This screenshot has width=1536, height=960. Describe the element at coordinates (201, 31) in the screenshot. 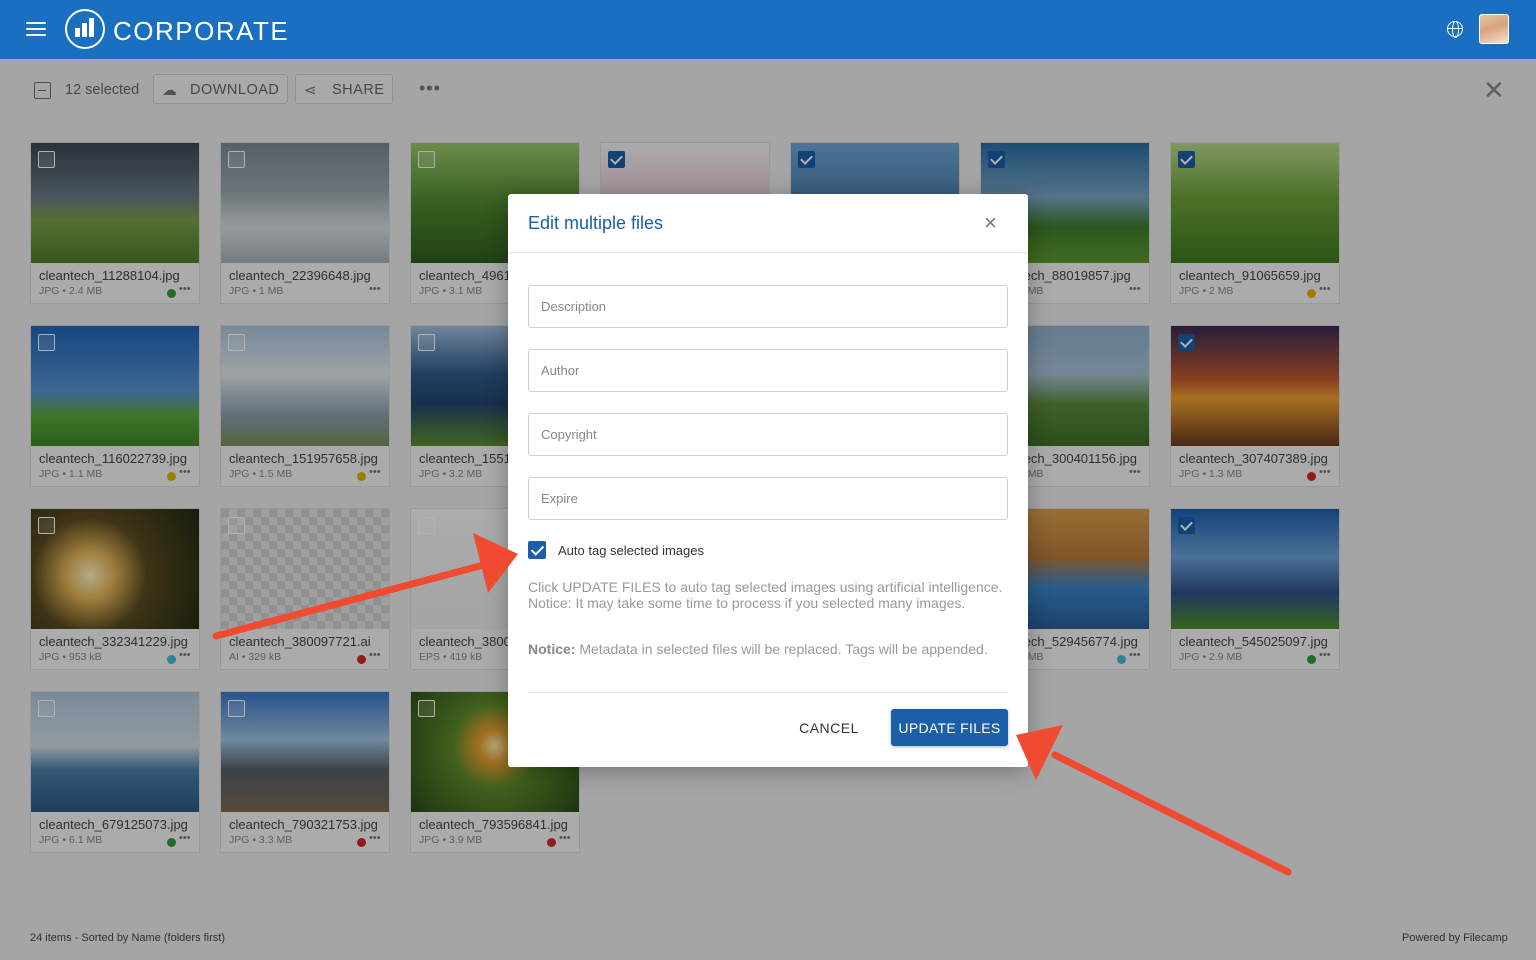

I see `brand-name: CORPORATE` at that location.